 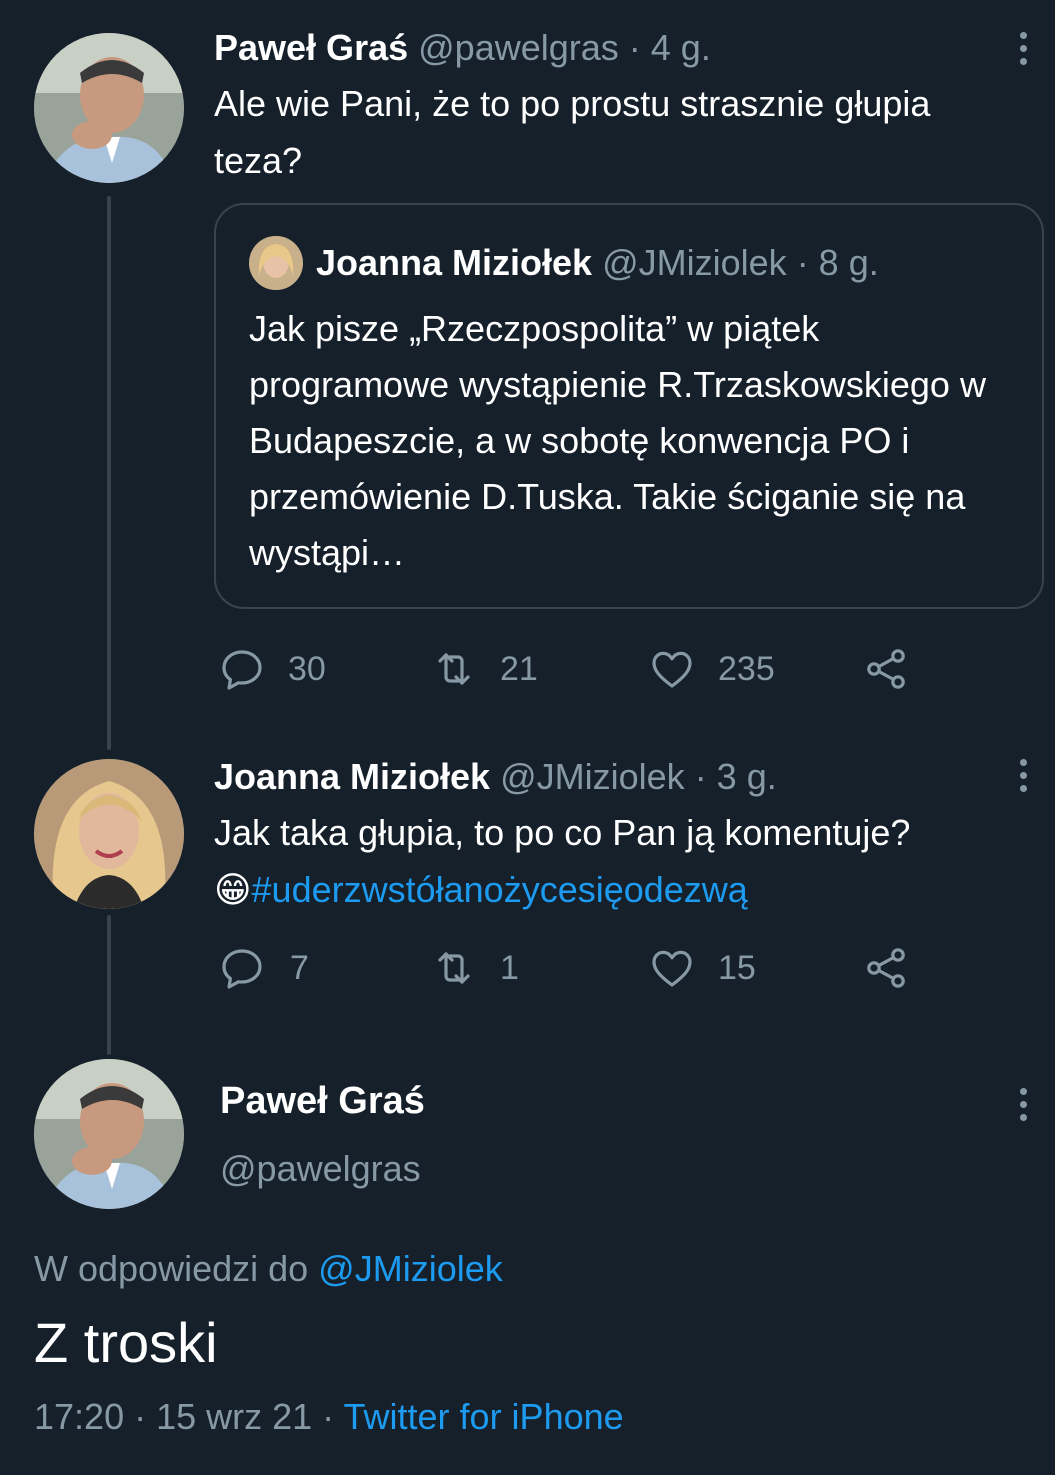 What do you see at coordinates (484, 1416) in the screenshot?
I see `tweet-source-link: Twitter for iPhone` at bounding box center [484, 1416].